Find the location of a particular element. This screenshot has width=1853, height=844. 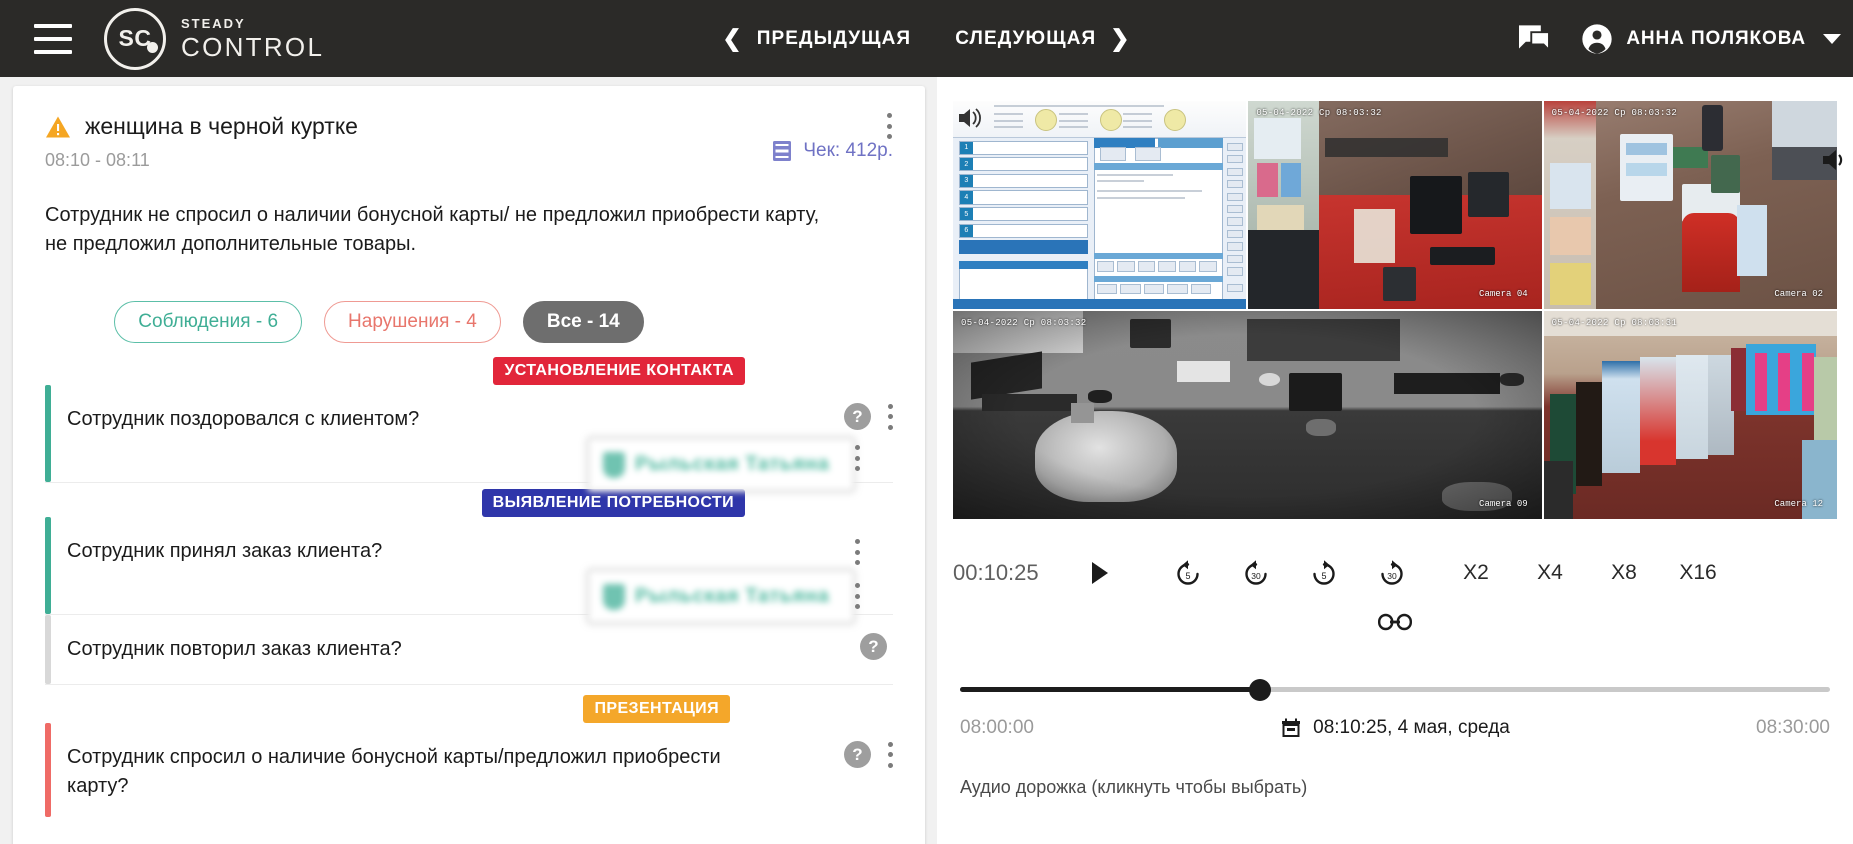

chevron-left-icon: ❮ is located at coordinates (732, 38).